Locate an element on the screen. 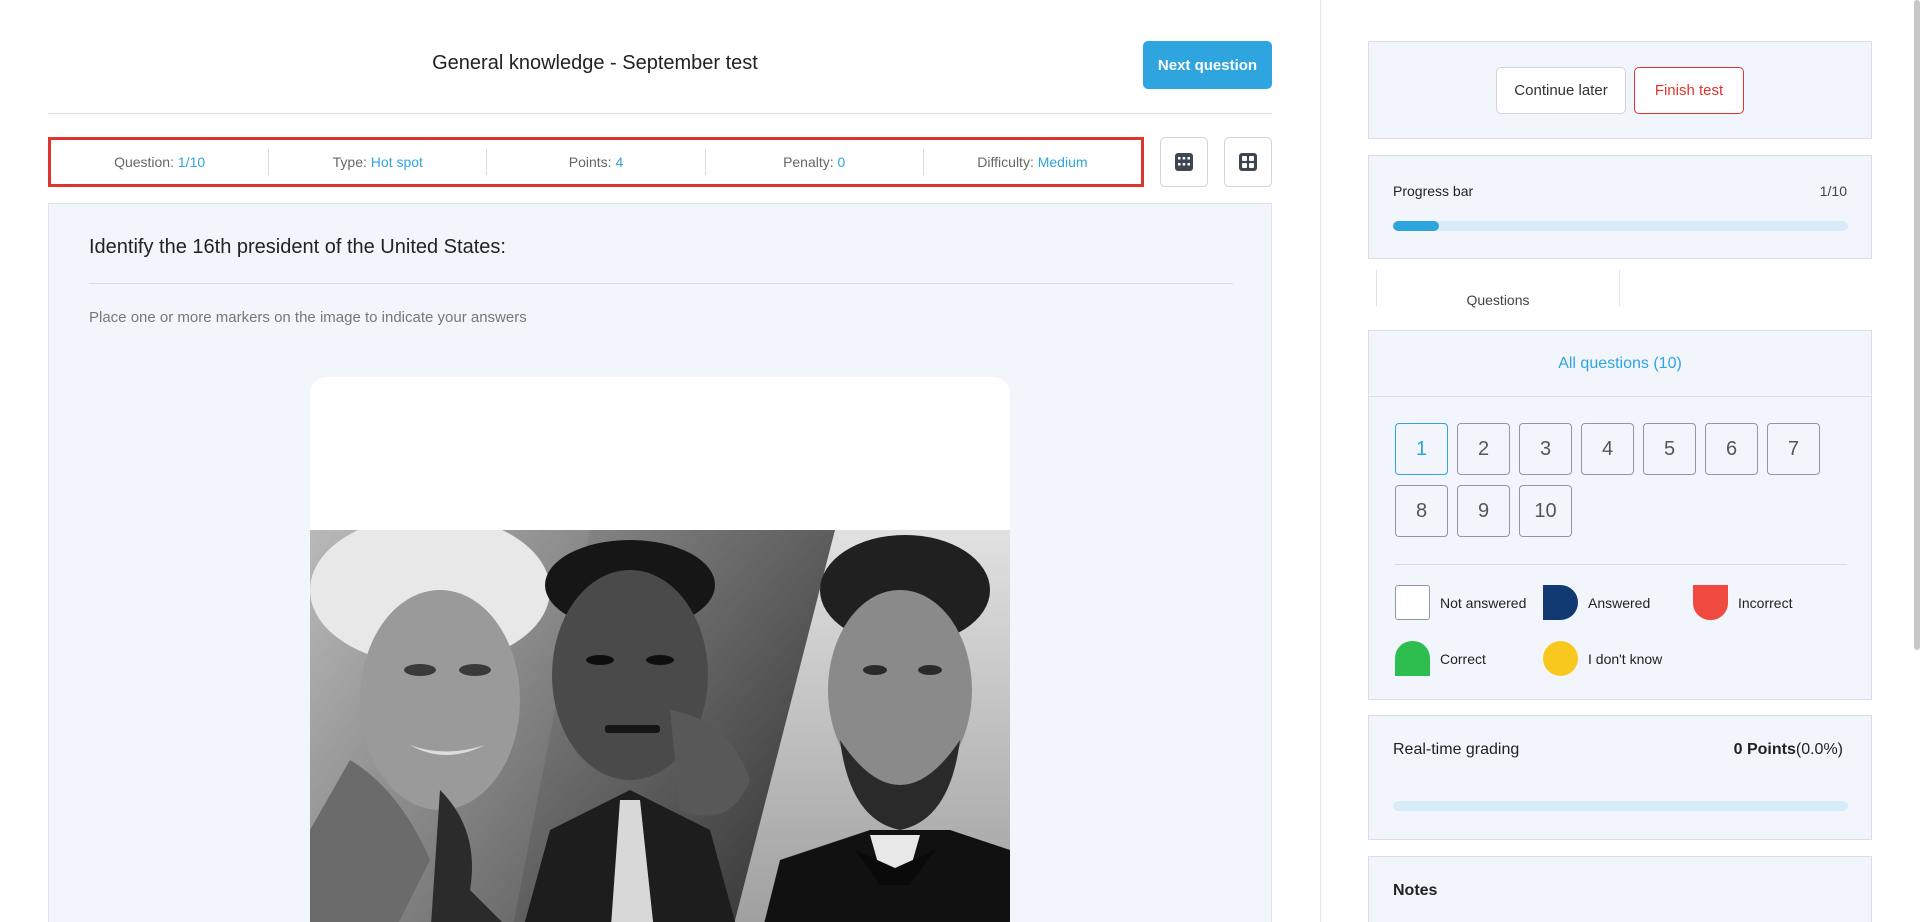  notes-card: Notes is located at coordinates (1620, 889).